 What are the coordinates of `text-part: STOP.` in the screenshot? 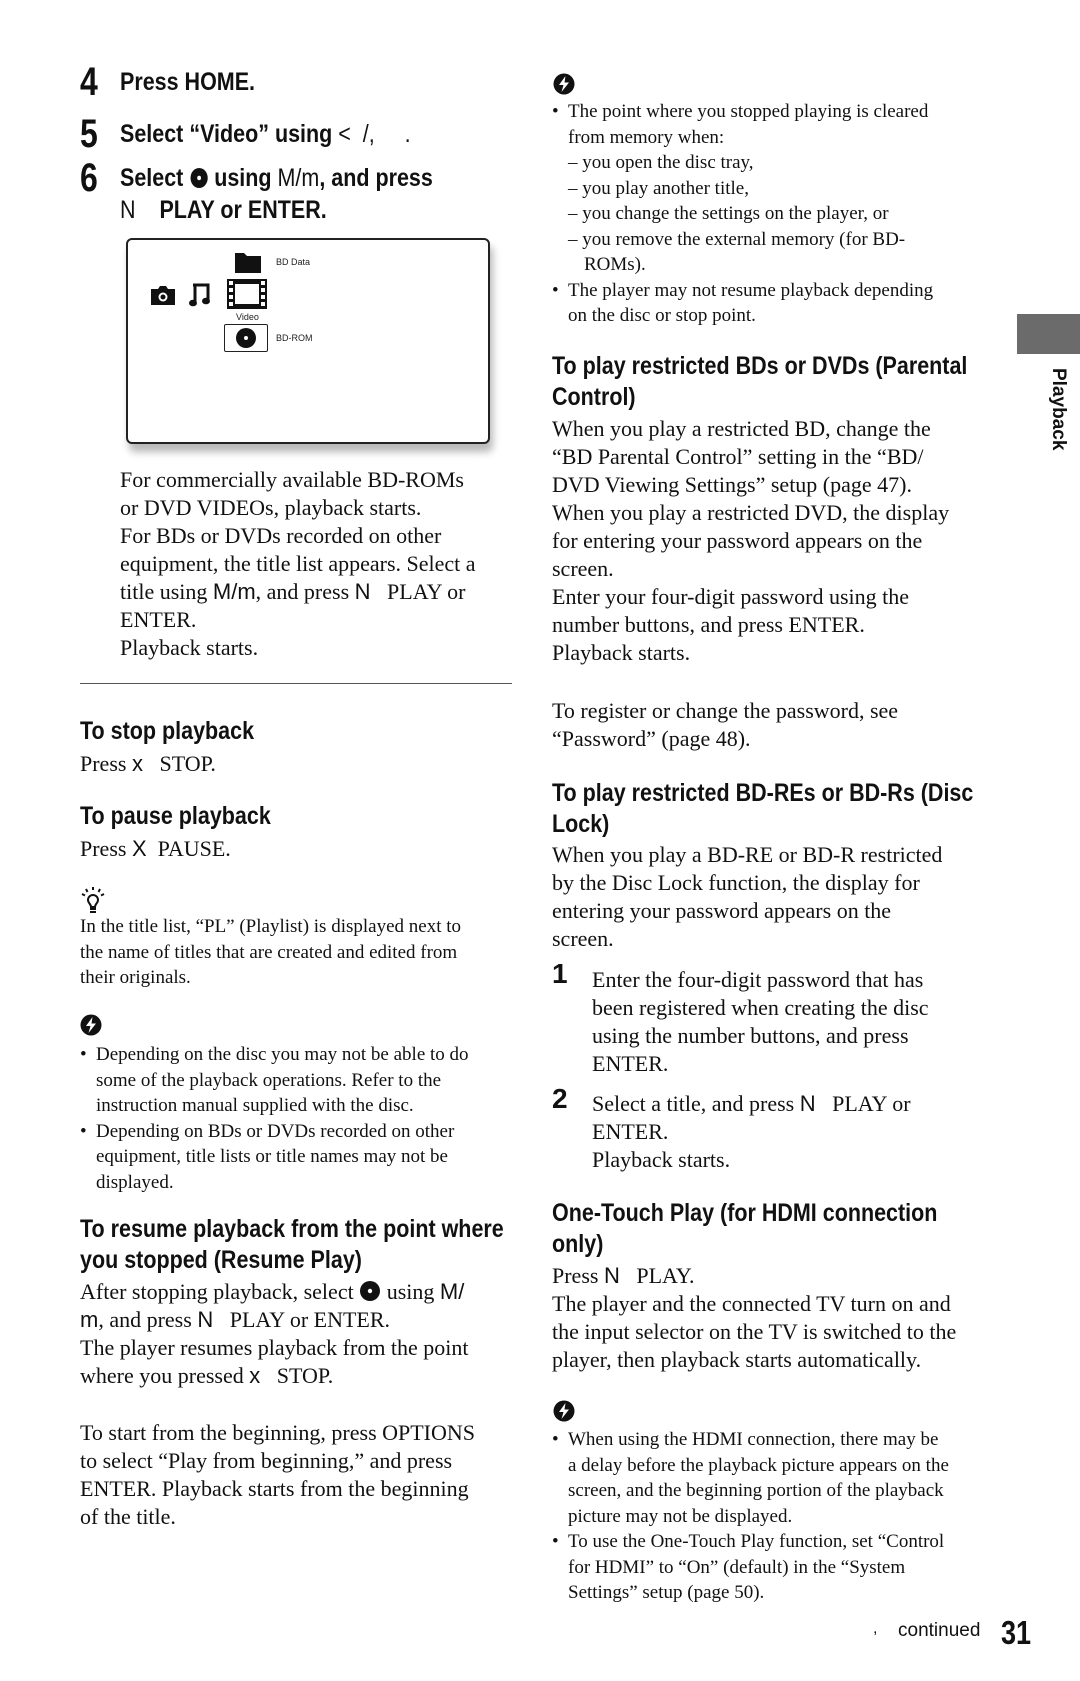 It's located at (297, 1375).